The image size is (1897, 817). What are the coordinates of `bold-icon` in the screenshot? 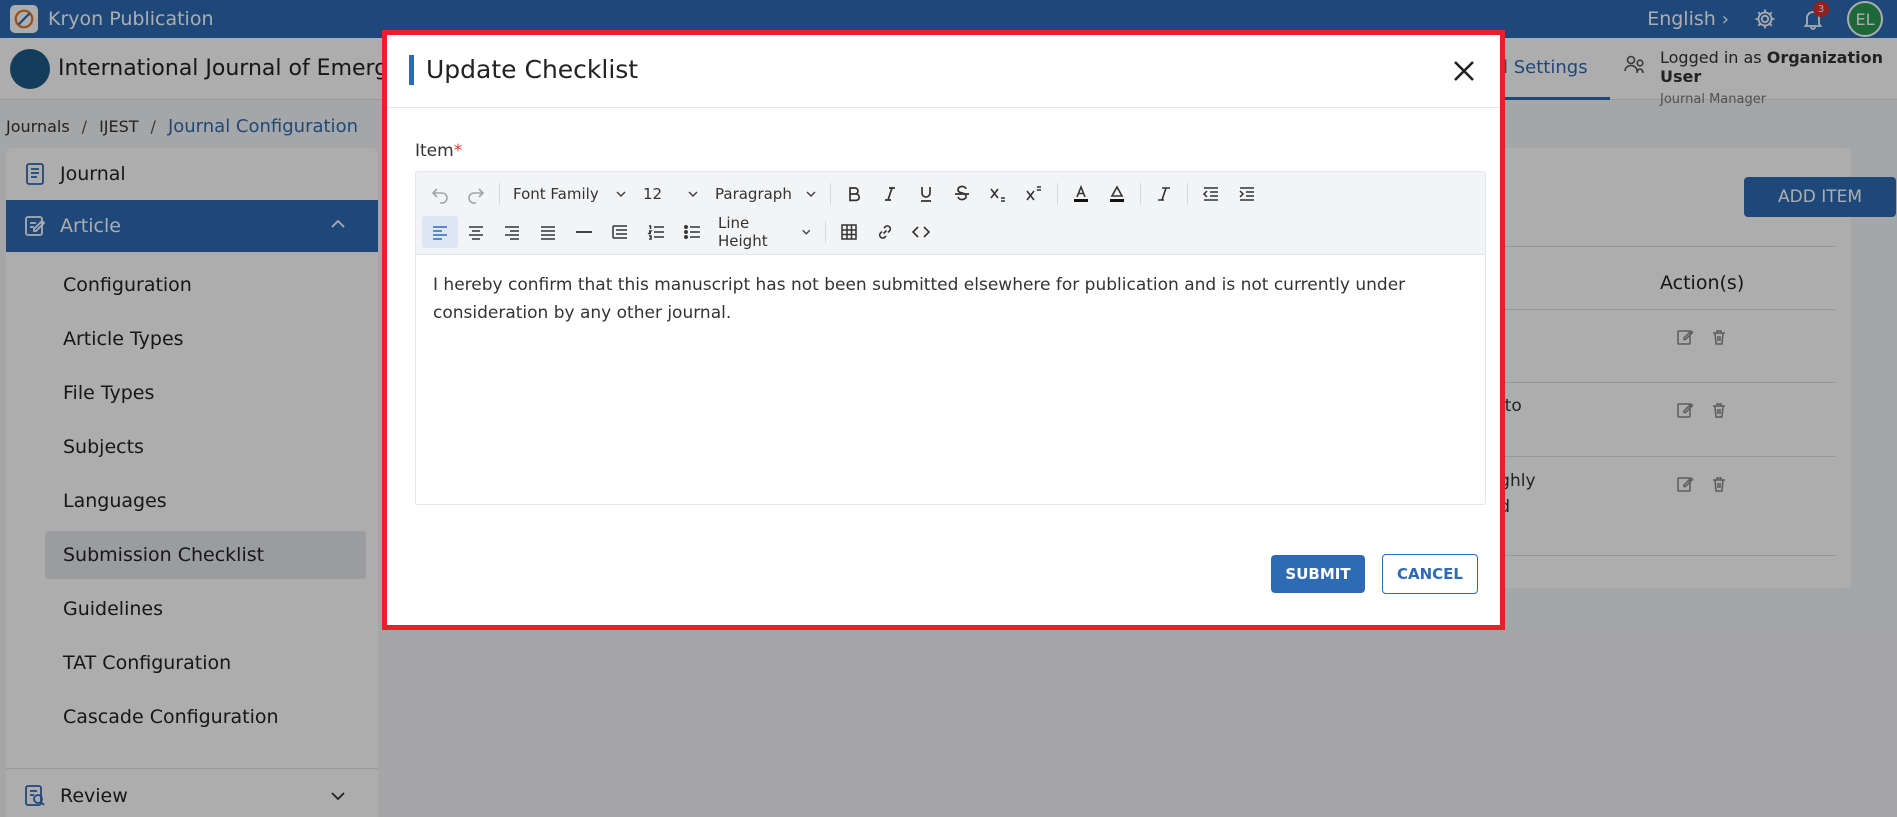 It's located at (854, 194).